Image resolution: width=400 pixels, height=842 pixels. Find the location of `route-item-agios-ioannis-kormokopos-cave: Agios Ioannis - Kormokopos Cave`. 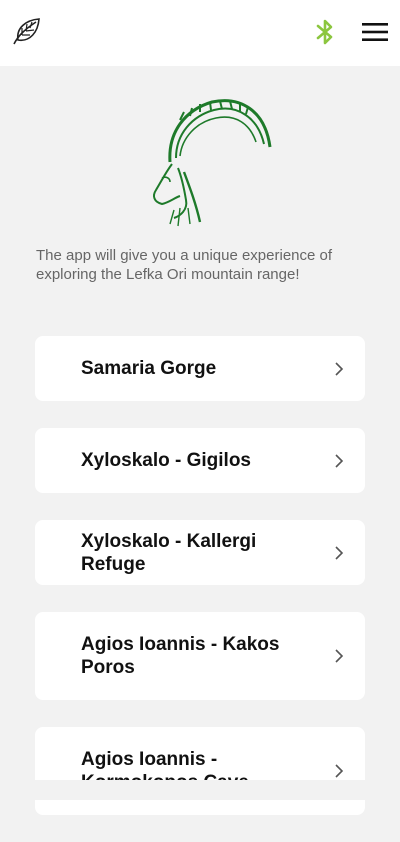

route-item-agios-ioannis-kormokopos-cave: Agios Ioannis - Kormokopos Cave is located at coordinates (200, 771).